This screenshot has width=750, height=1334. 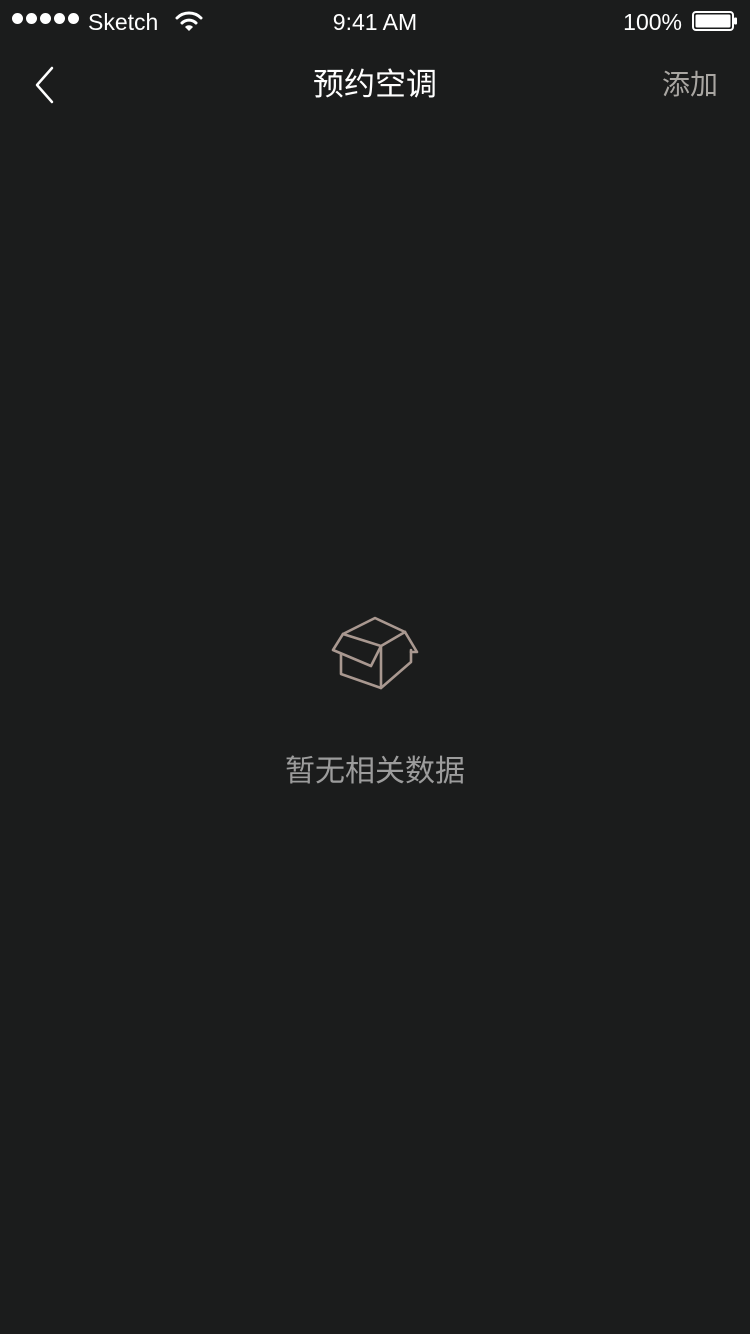 I want to click on empty-message: 暂无相关数据, so click(x=375, y=771).